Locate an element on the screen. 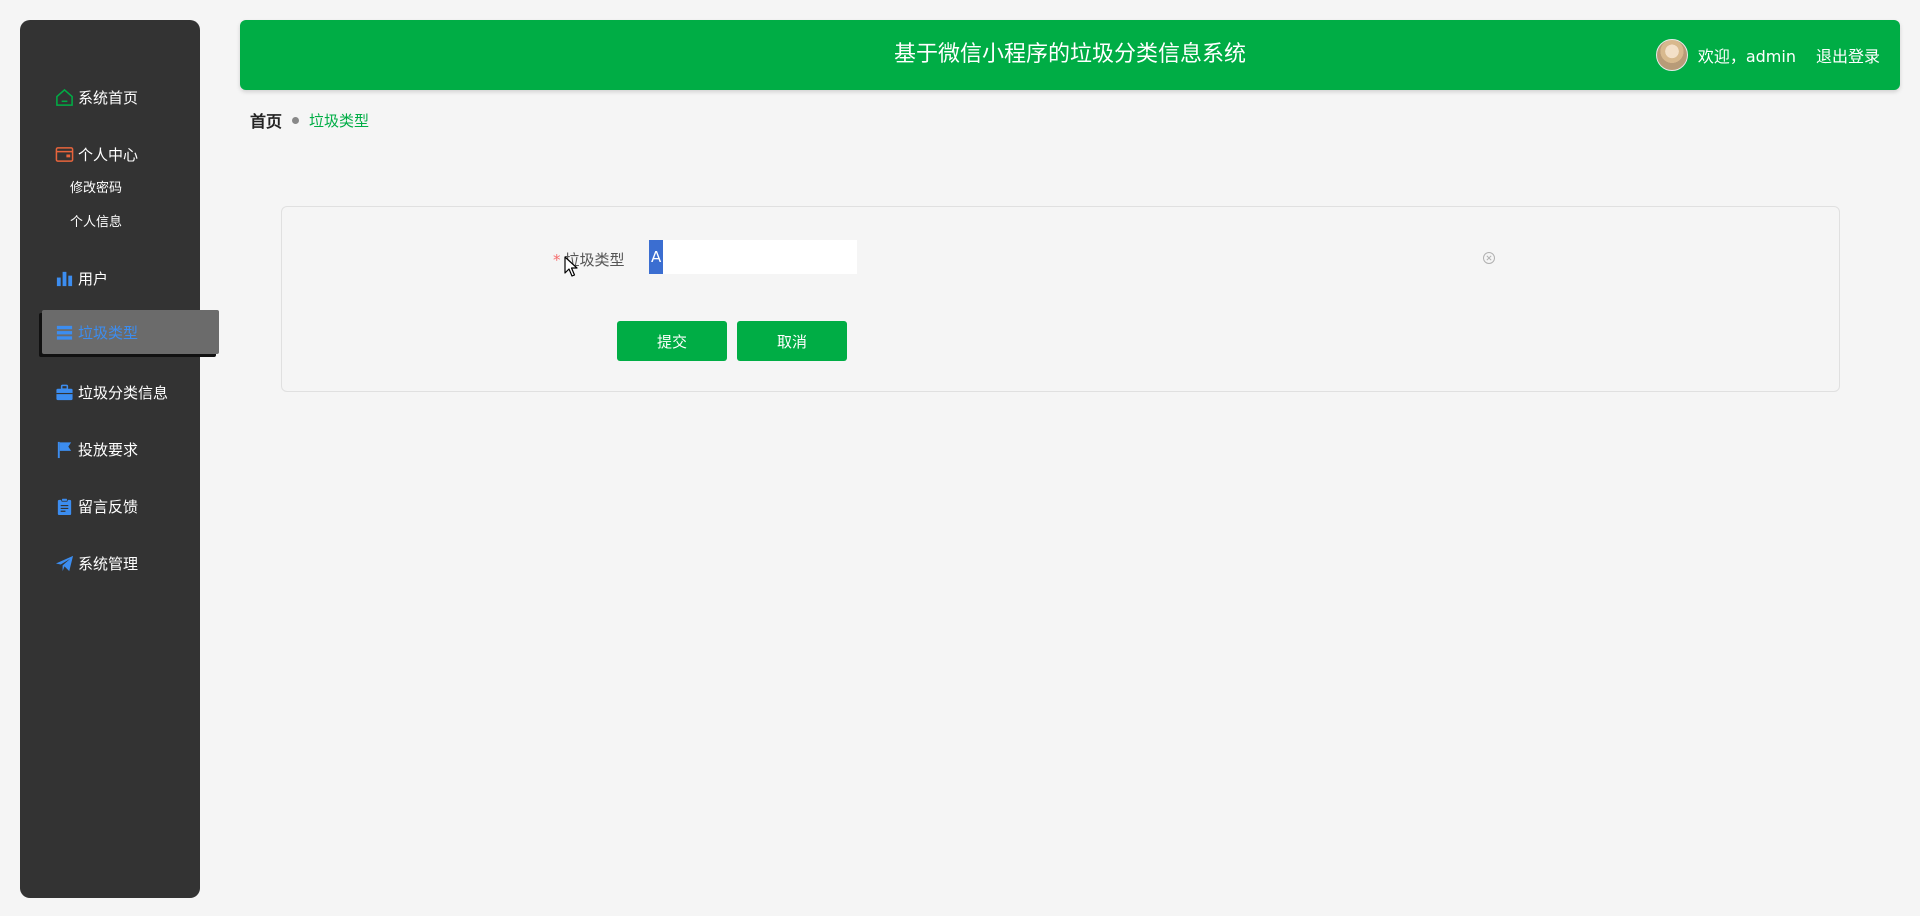 This screenshot has width=1920, height=916. breadcrumb-current: 垃圾类型 is located at coordinates (339, 120).